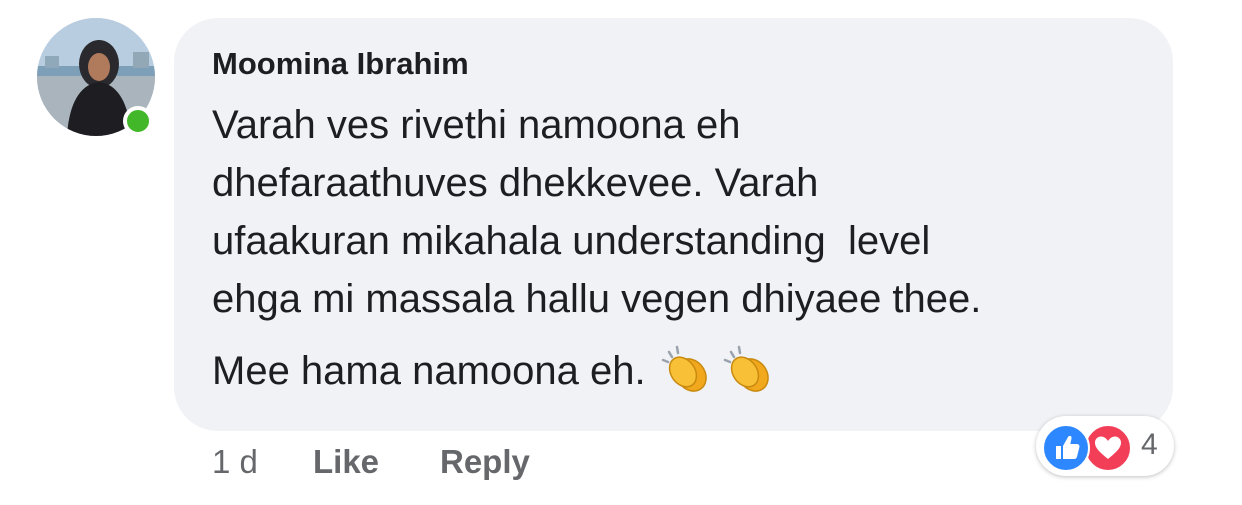 Image resolution: width=1242 pixels, height=505 pixels. I want to click on comment-paragraph: Mee hama namoona eh., so click(687, 376).